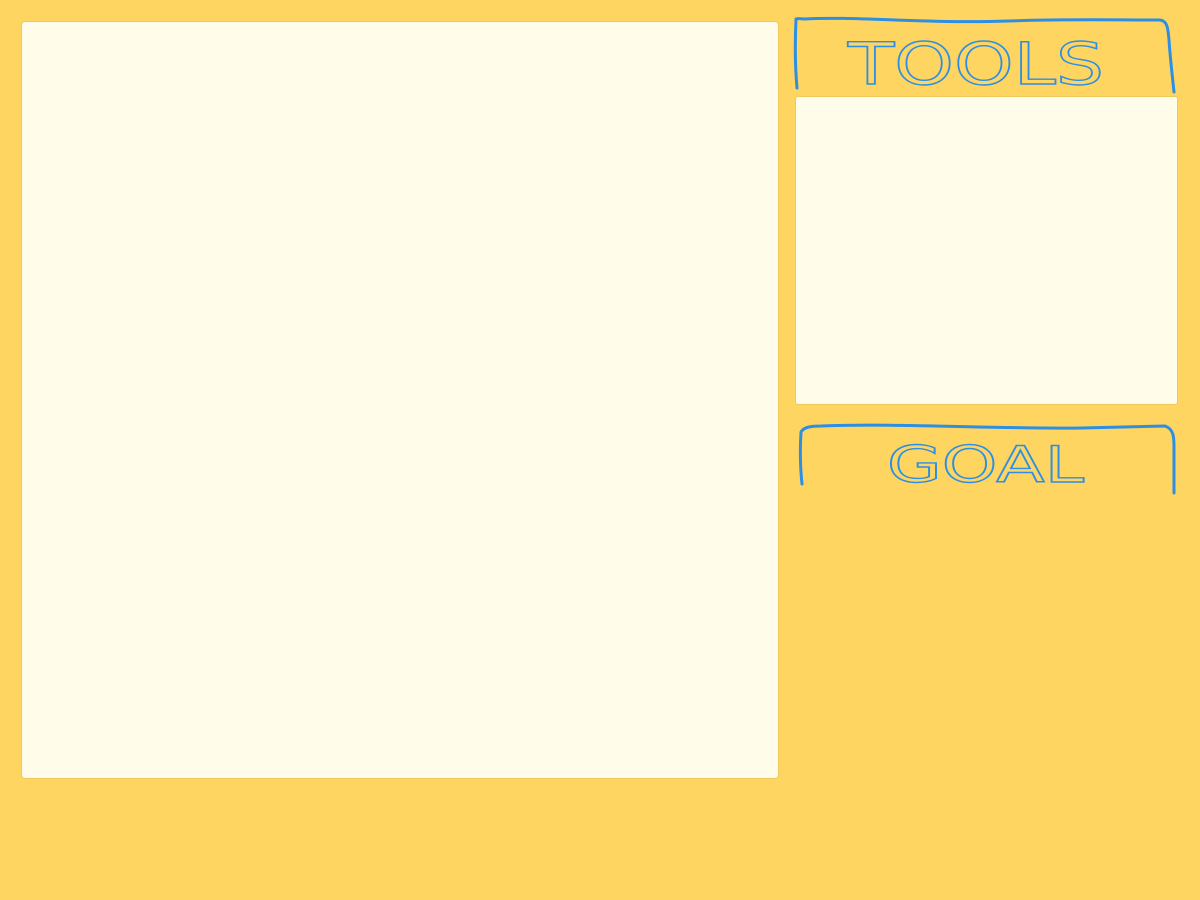 Image resolution: width=1200 pixels, height=900 pixels. I want to click on goal-tab: GOAL, so click(987, 459).